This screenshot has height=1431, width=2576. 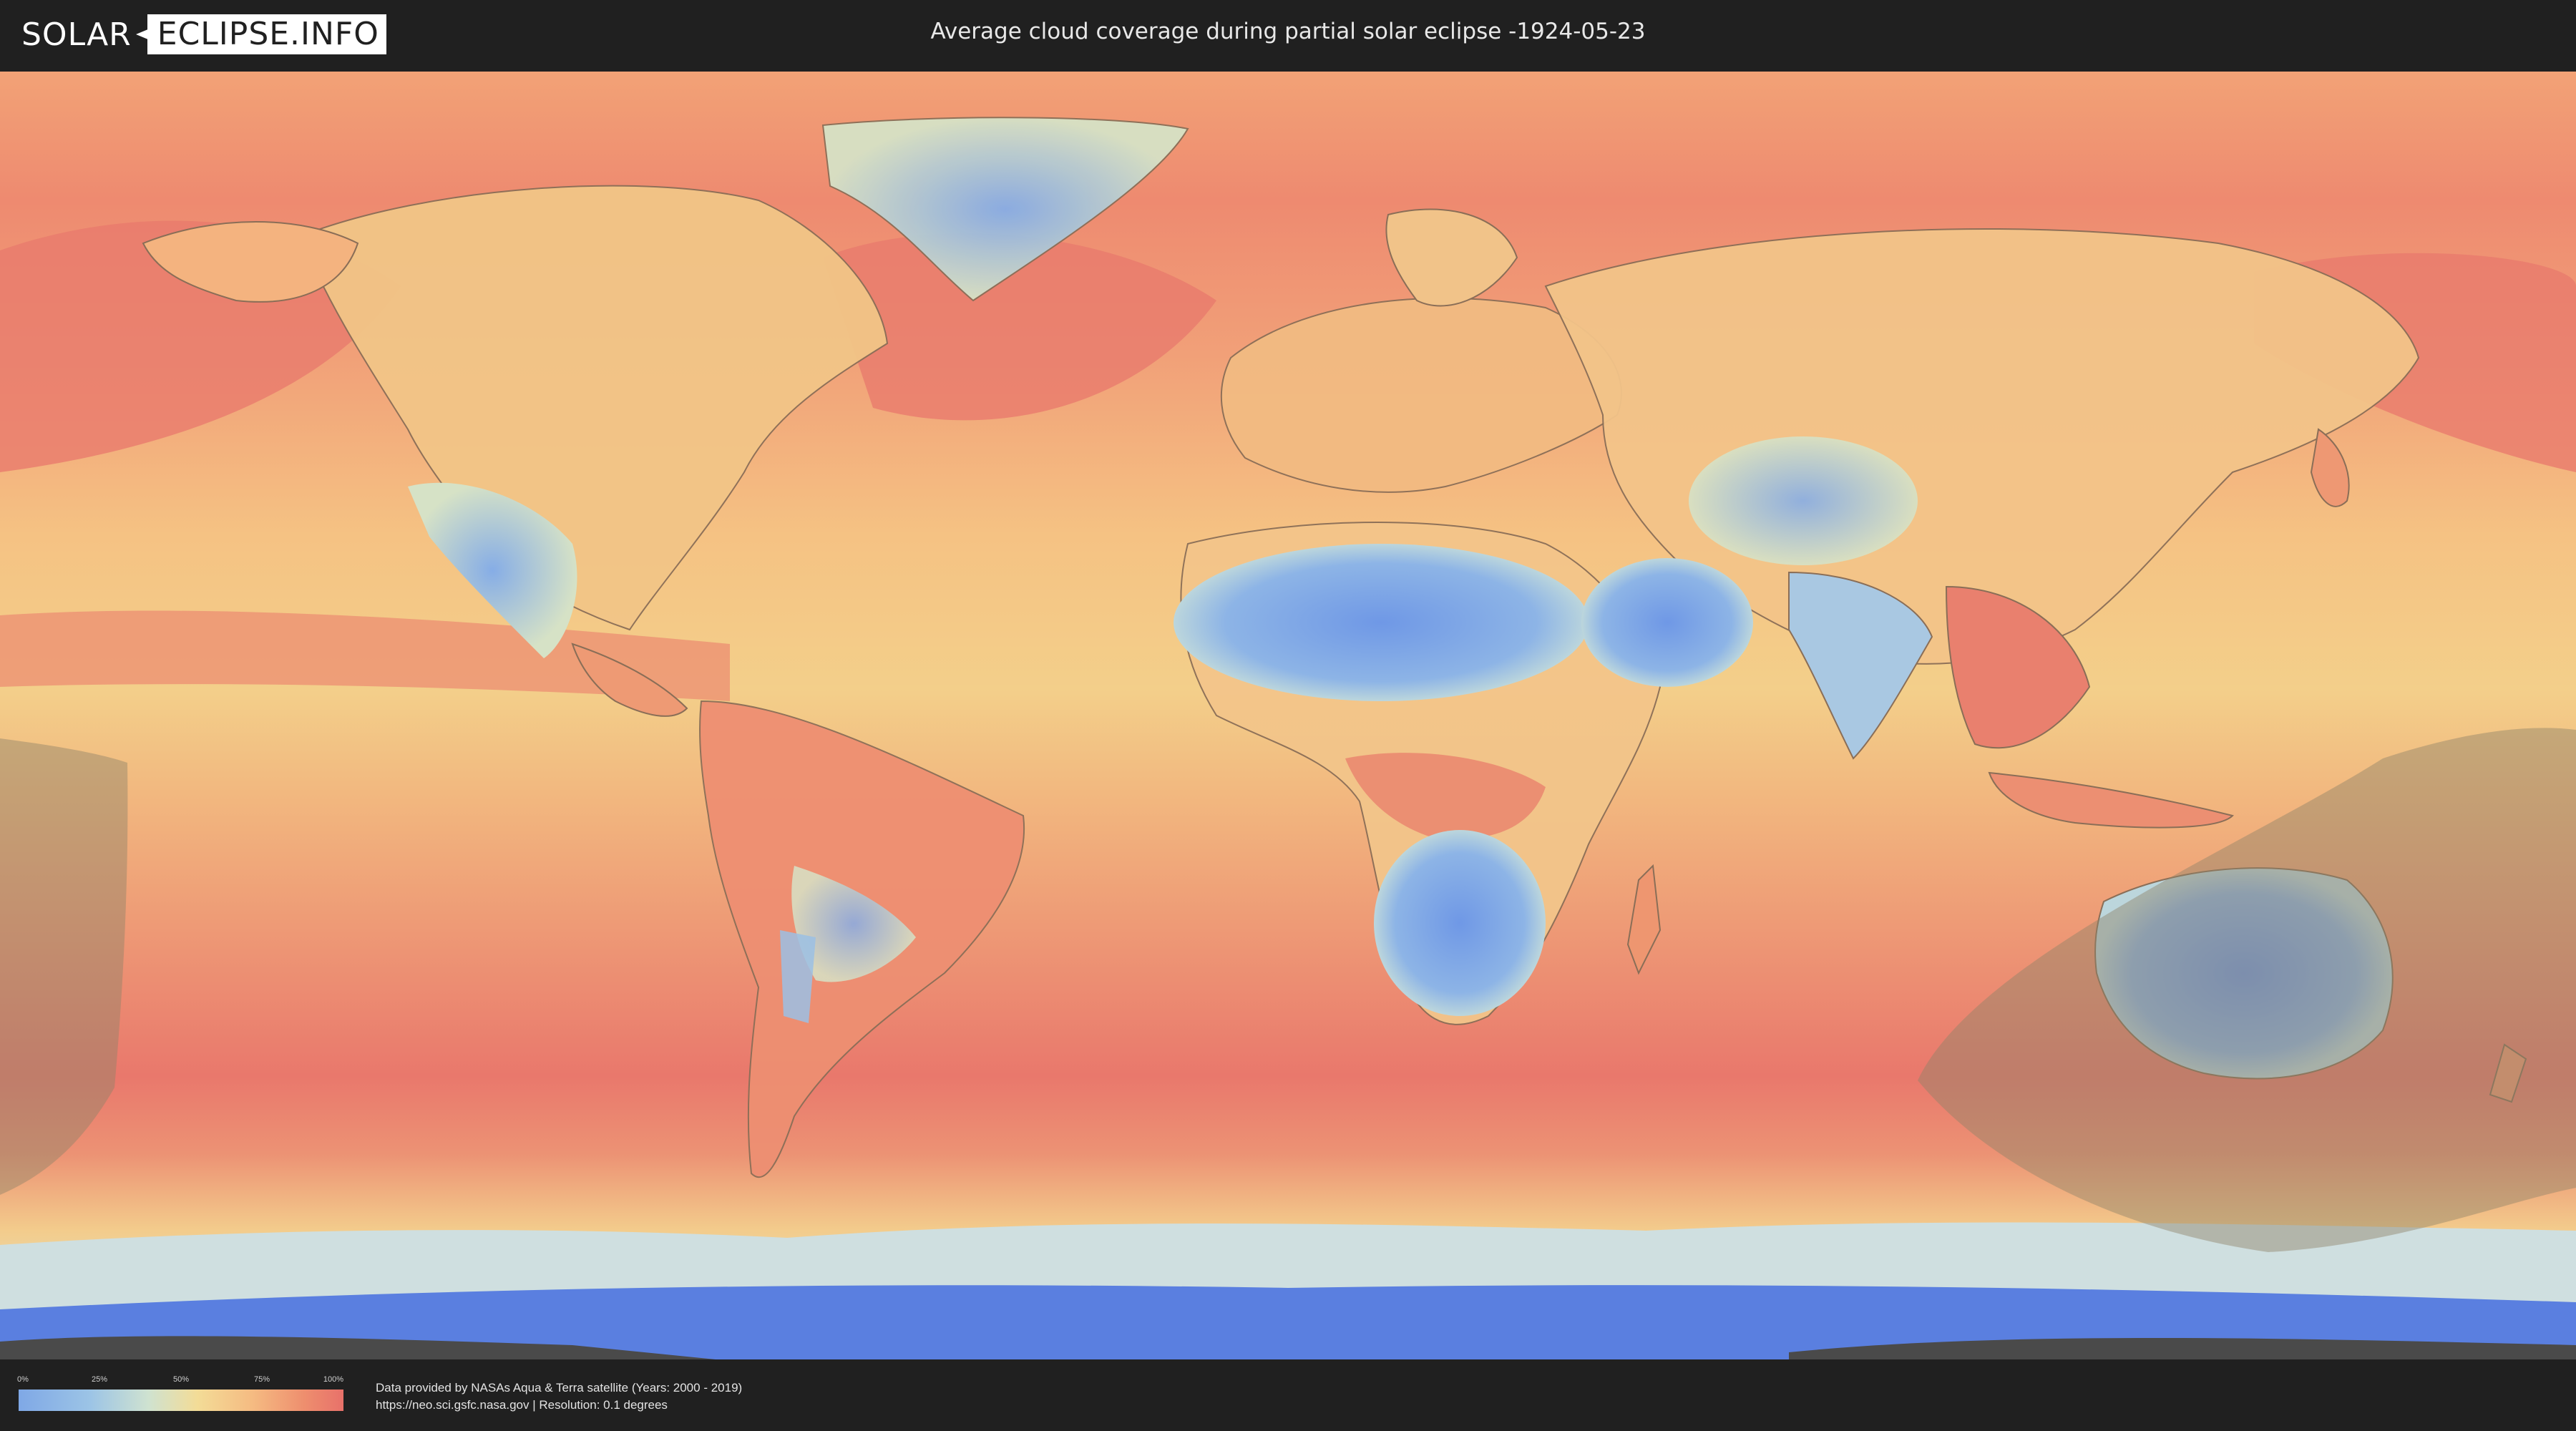 What do you see at coordinates (1803, 501) in the screenshot?
I see `land-central-asia-dry` at bounding box center [1803, 501].